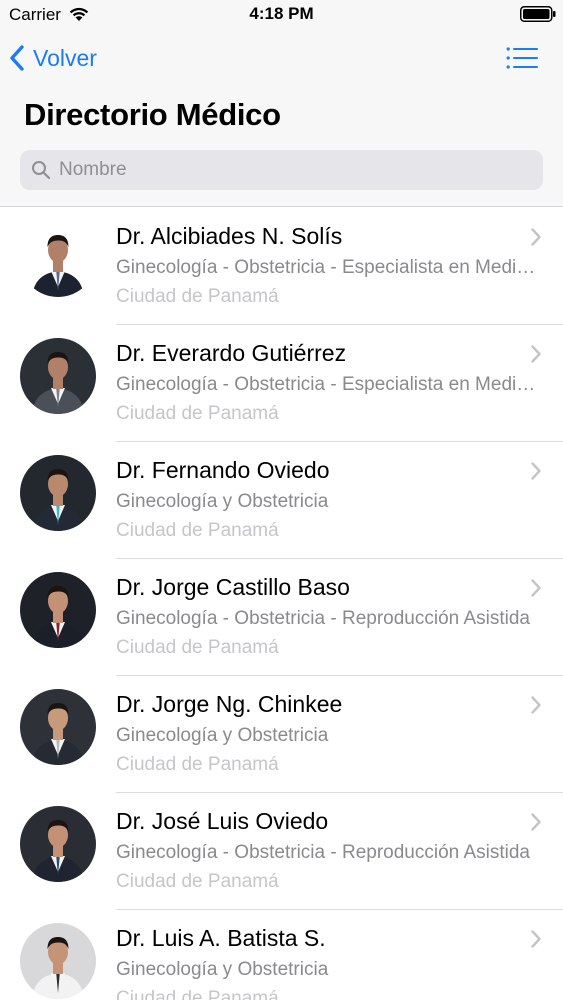 The height and width of the screenshot is (1000, 563). Describe the element at coordinates (289, 170) in the screenshot. I see `search-input` at that location.